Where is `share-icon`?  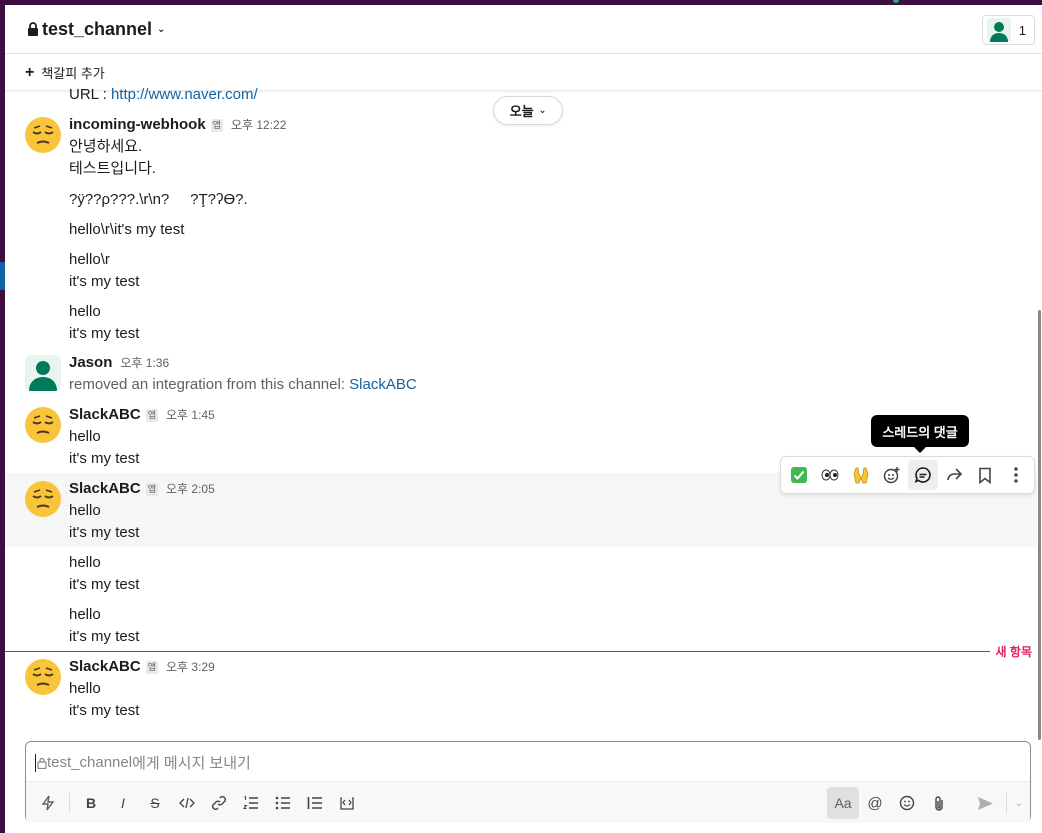
share-icon is located at coordinates (954, 474).